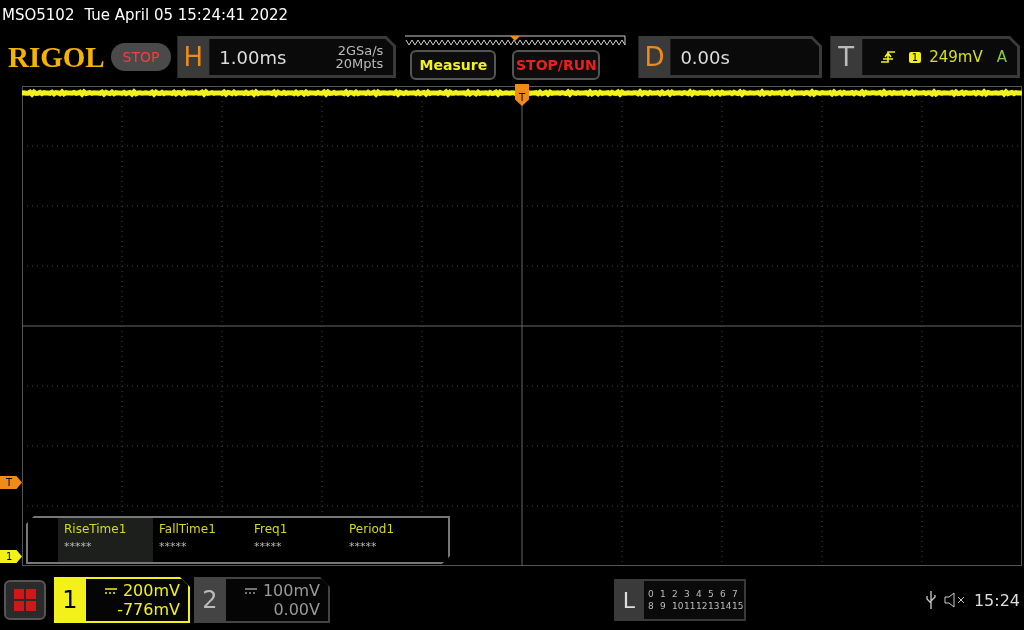  I want to click on channel-marker: 1, so click(11, 556).